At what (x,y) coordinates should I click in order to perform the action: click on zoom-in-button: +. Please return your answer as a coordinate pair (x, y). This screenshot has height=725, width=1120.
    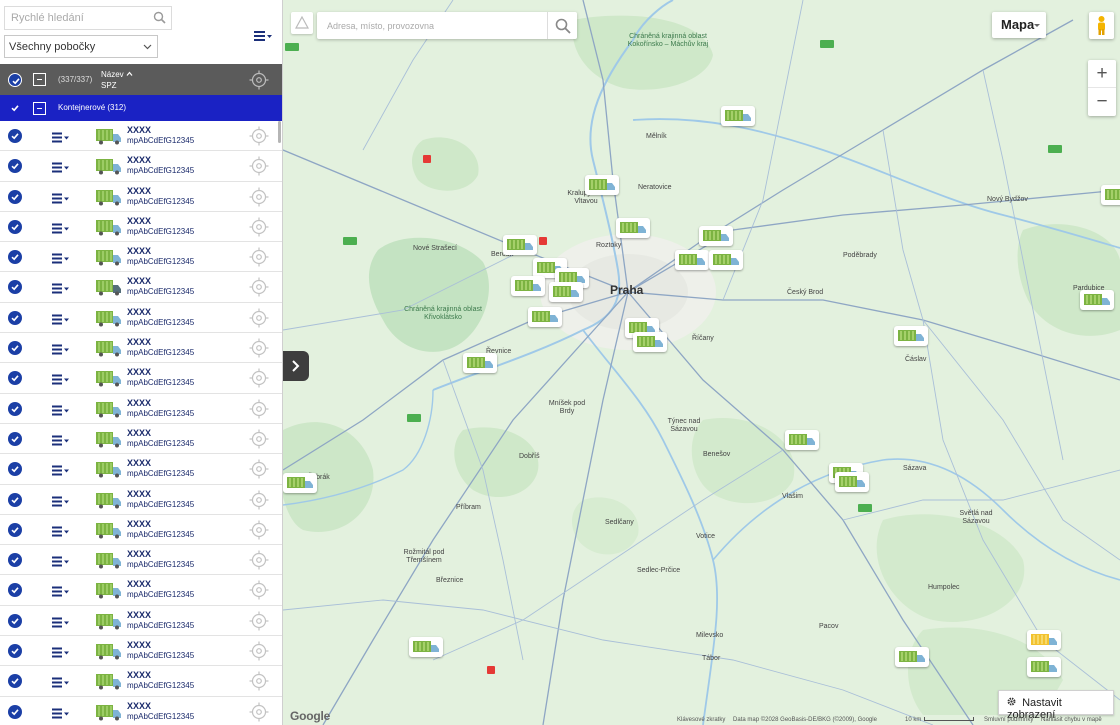
    Looking at the image, I should click on (1102, 74).